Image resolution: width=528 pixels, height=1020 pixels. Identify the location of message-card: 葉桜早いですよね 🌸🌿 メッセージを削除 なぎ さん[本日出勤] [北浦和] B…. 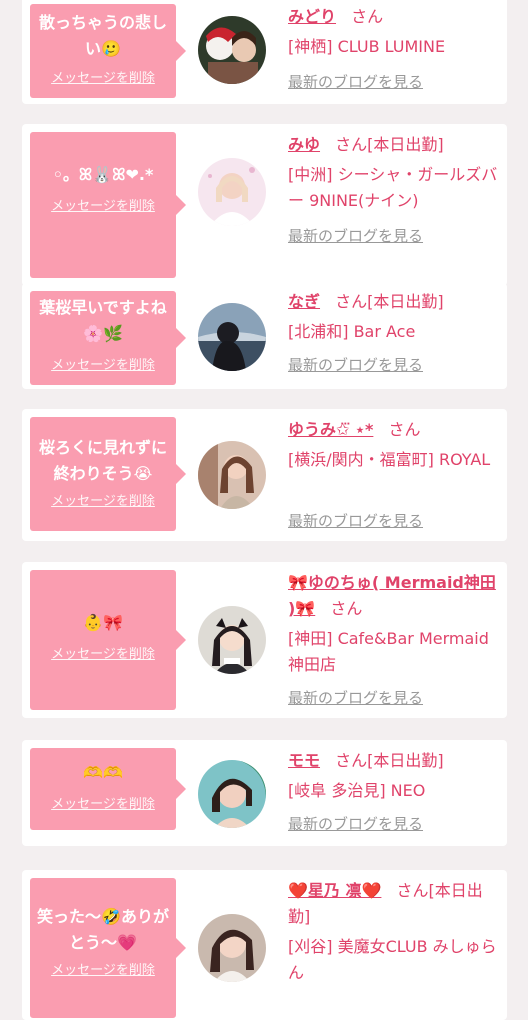
(264, 336).